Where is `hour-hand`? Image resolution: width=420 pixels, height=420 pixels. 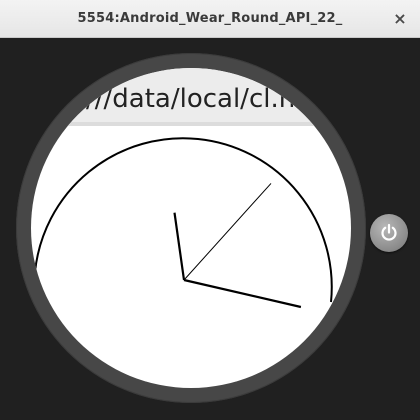
hour-hand is located at coordinates (179, 246).